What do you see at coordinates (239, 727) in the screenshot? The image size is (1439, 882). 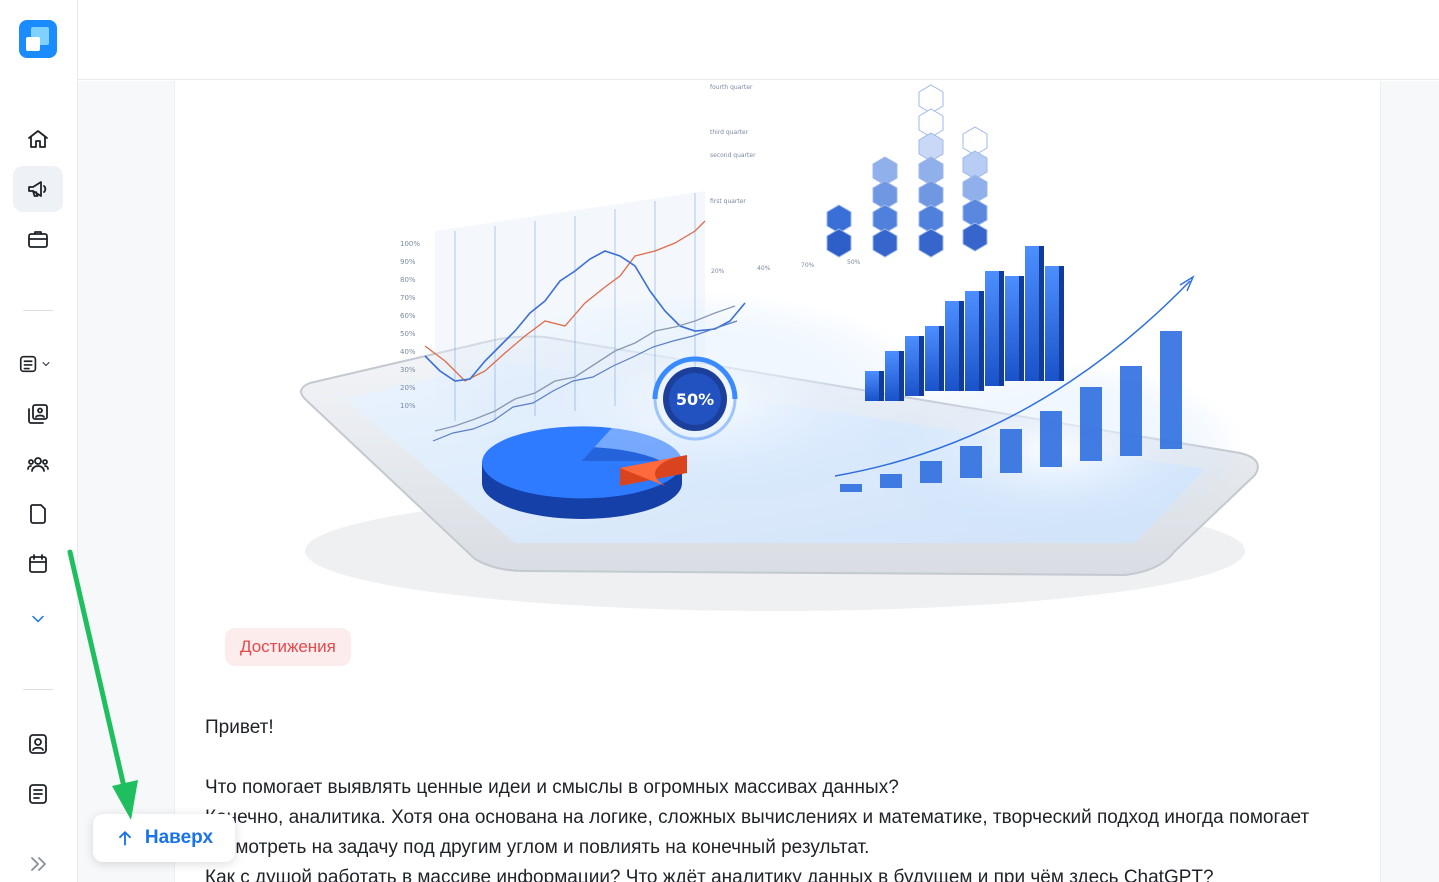 I see `article-greeting: Привет!` at bounding box center [239, 727].